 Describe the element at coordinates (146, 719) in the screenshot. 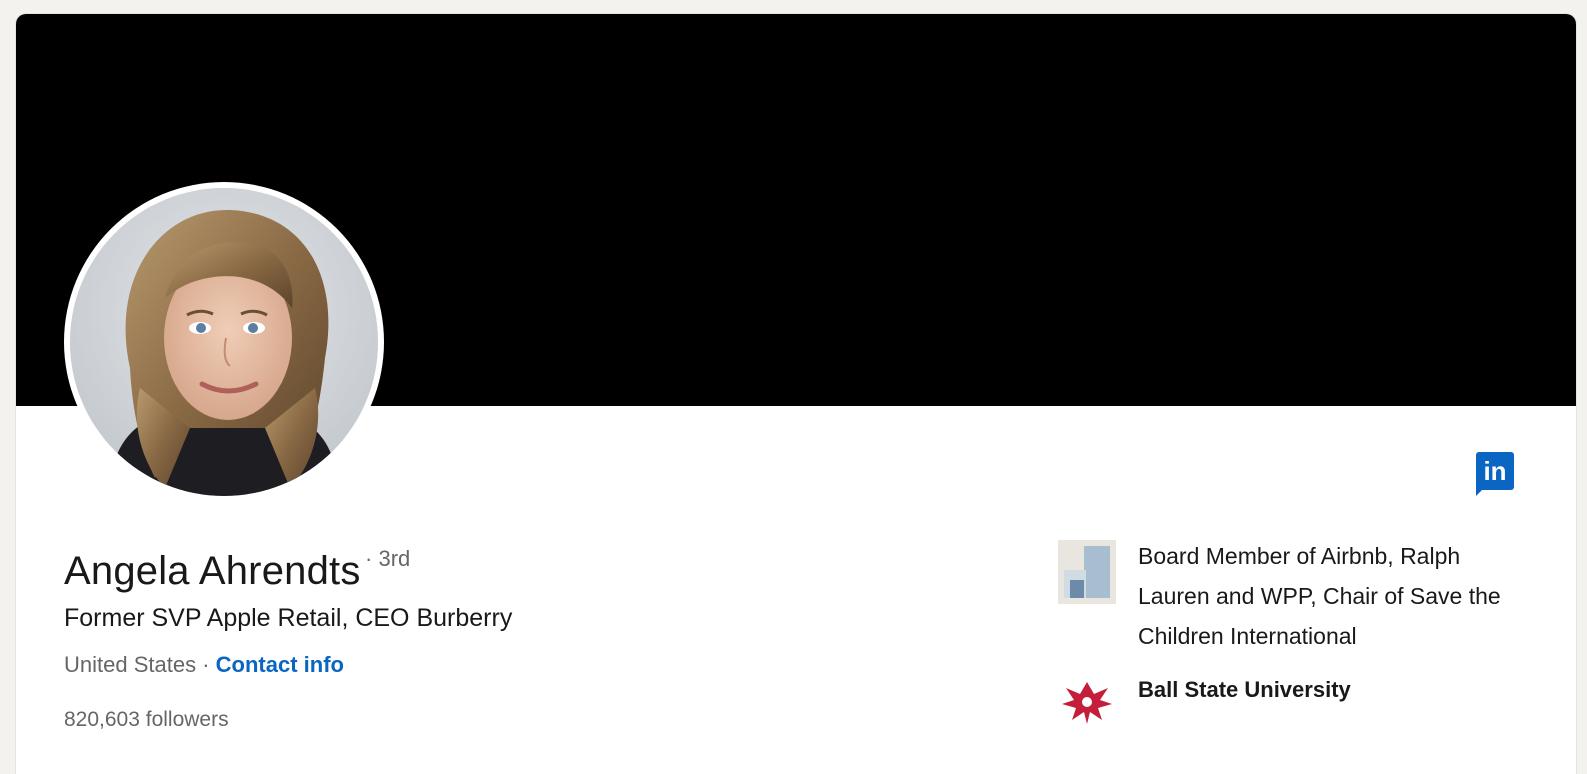

I see `followers-count: 820,603 followers` at that location.